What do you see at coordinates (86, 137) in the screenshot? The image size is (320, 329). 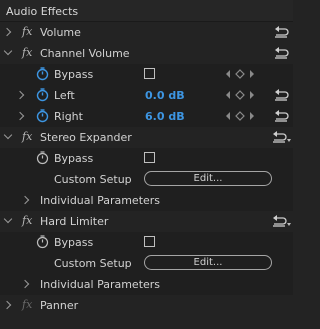 I see `effect-name: Stereo Expander` at bounding box center [86, 137].